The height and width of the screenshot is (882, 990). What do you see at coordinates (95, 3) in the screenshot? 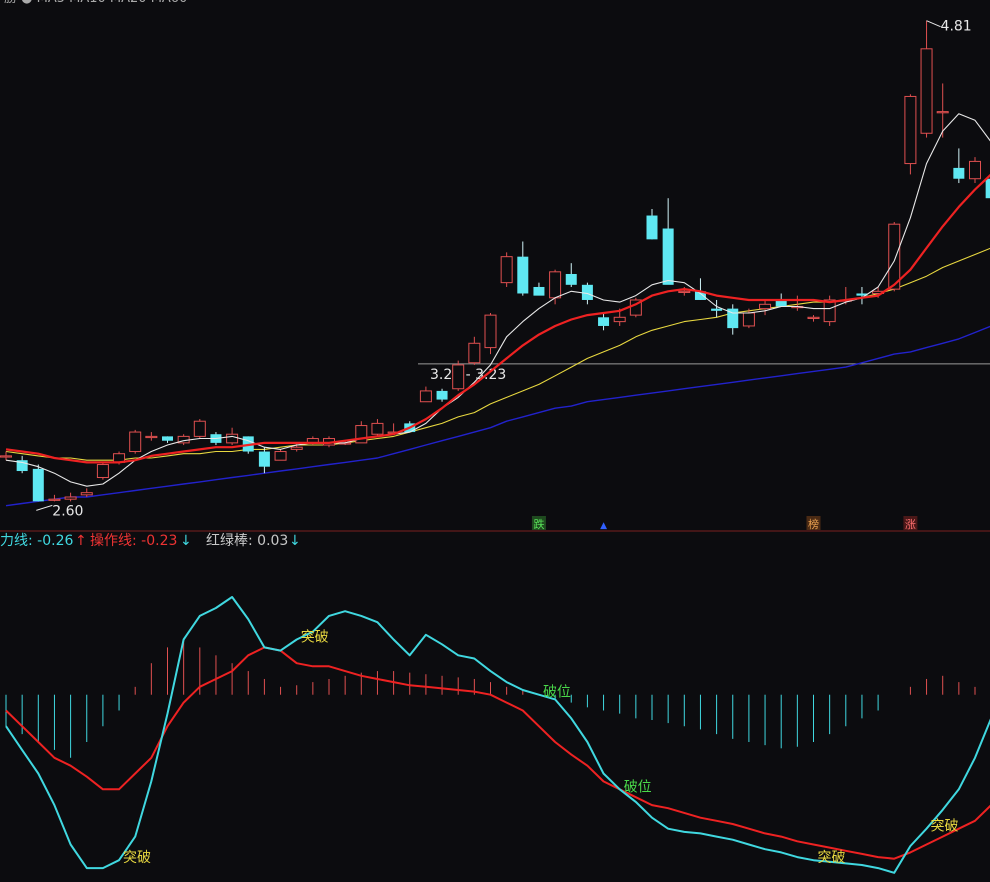
I see `header-cropped-text: 勝 ● MA5 MA10 MA20 MA60` at bounding box center [95, 3].